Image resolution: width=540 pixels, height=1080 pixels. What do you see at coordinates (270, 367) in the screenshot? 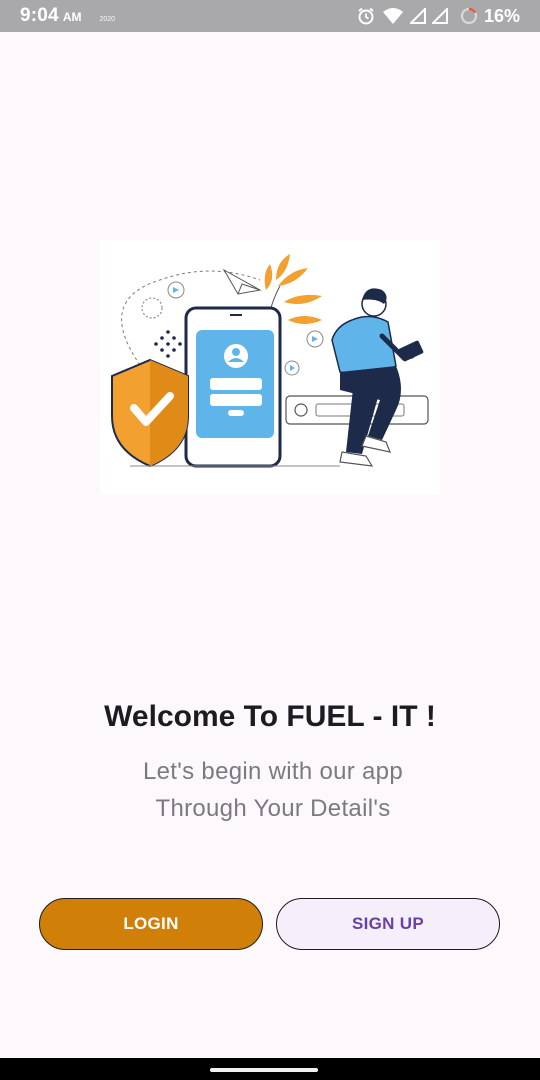
I see `login-security-illustration` at bounding box center [270, 367].